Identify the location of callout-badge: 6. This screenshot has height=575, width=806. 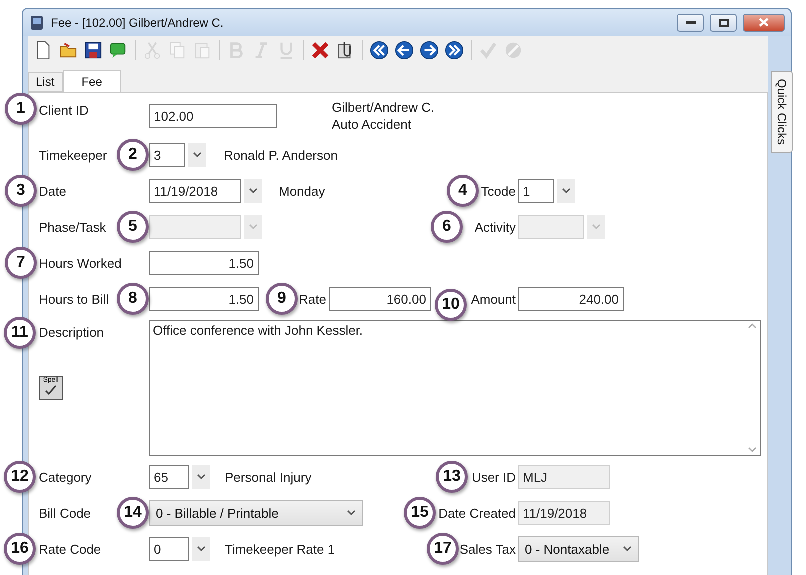
(447, 227).